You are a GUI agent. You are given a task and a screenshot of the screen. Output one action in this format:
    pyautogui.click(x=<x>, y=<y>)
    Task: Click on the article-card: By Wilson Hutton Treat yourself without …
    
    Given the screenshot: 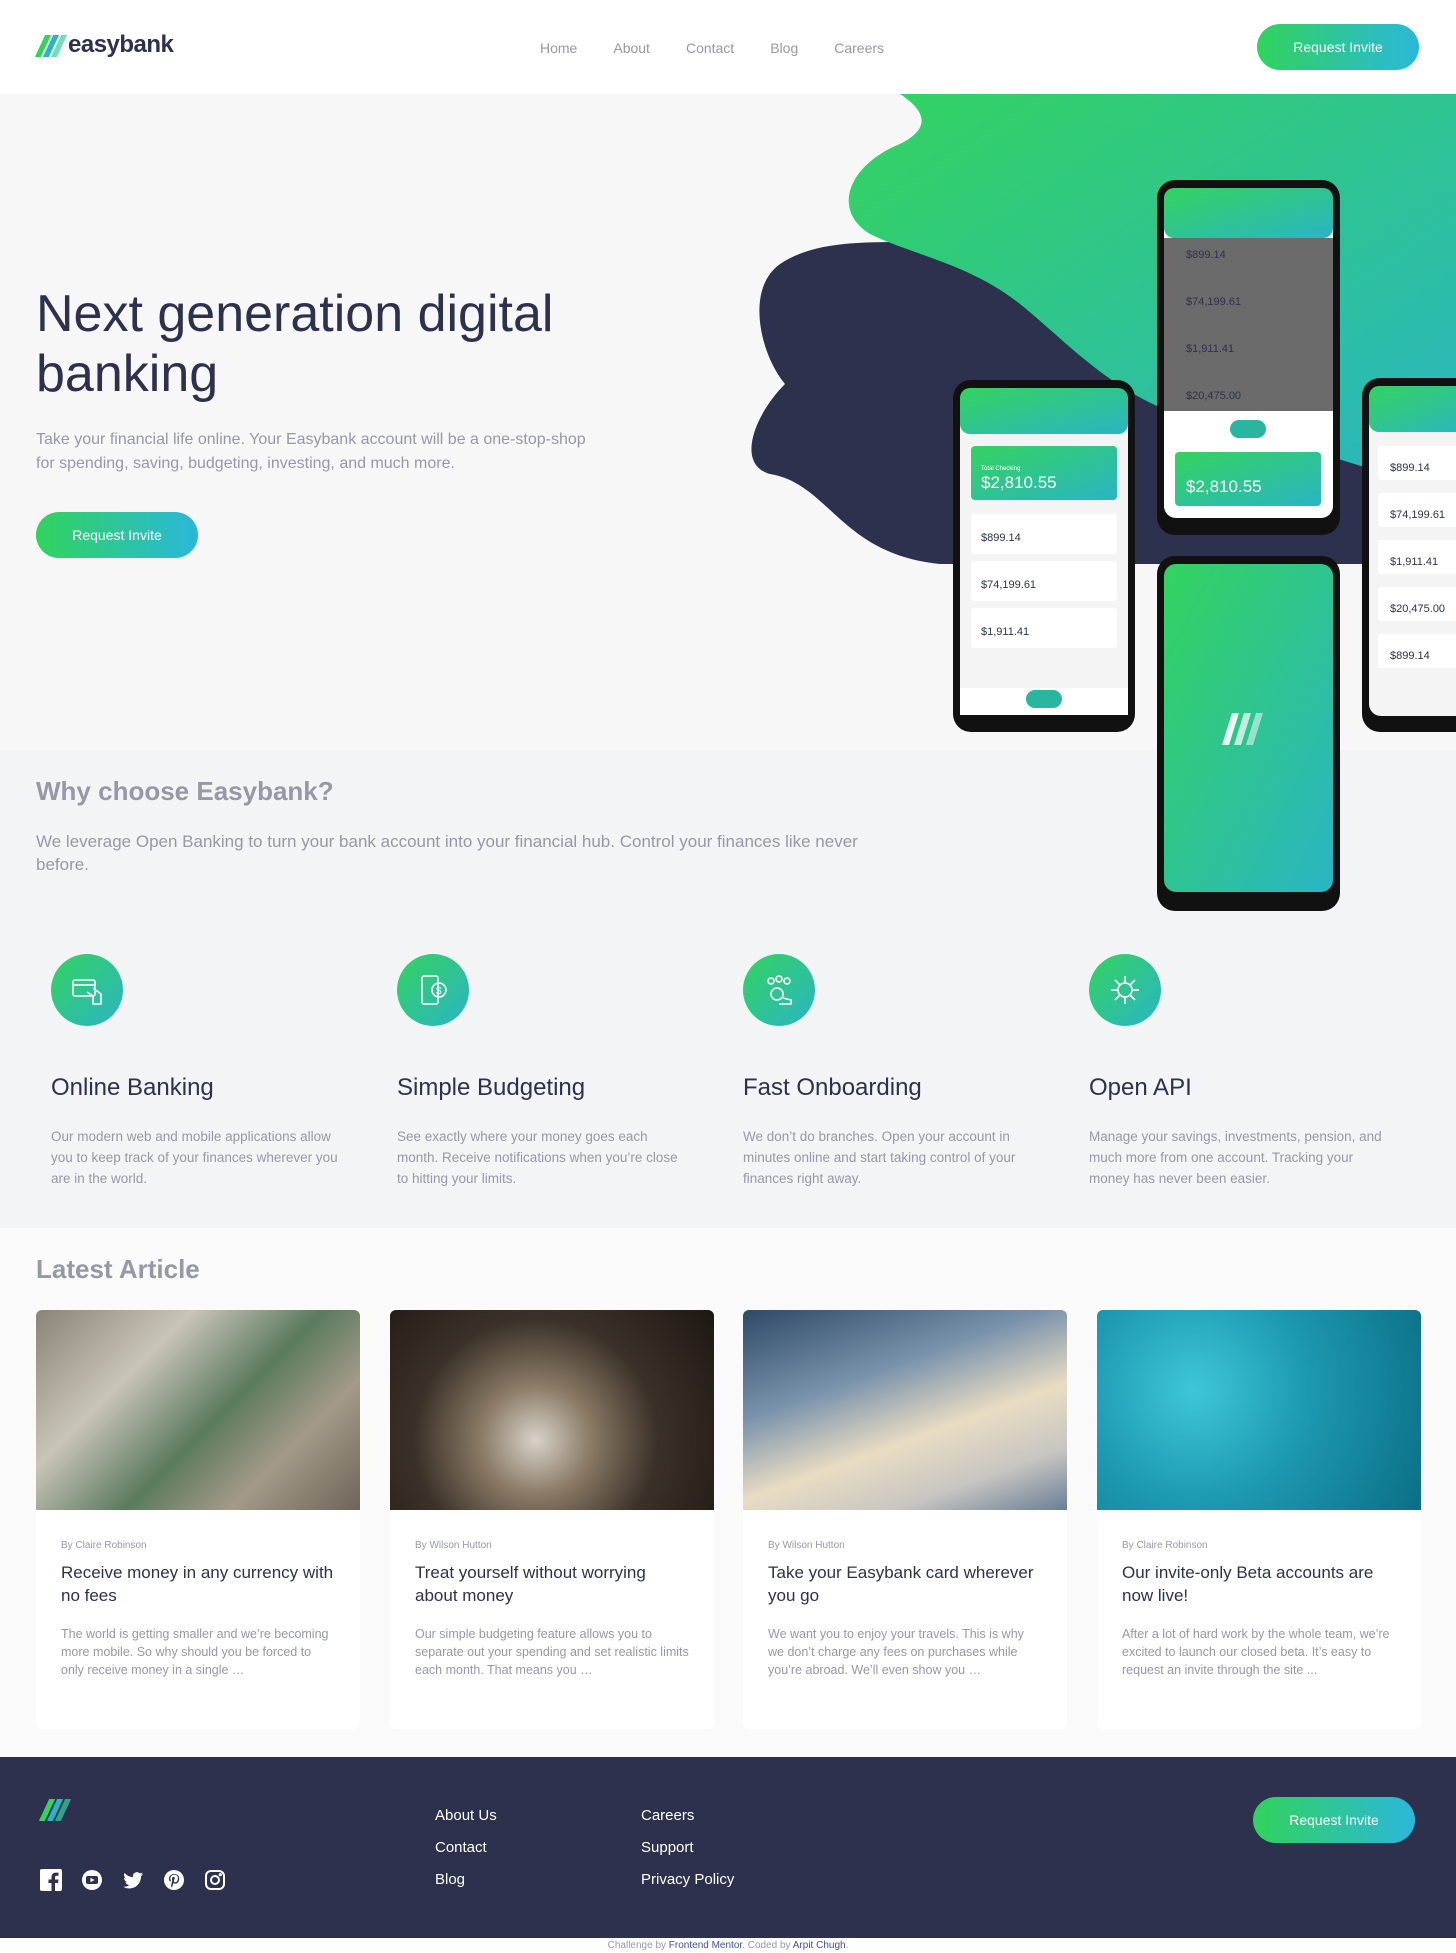 What is the action you would take?
    pyautogui.click(x=552, y=1519)
    